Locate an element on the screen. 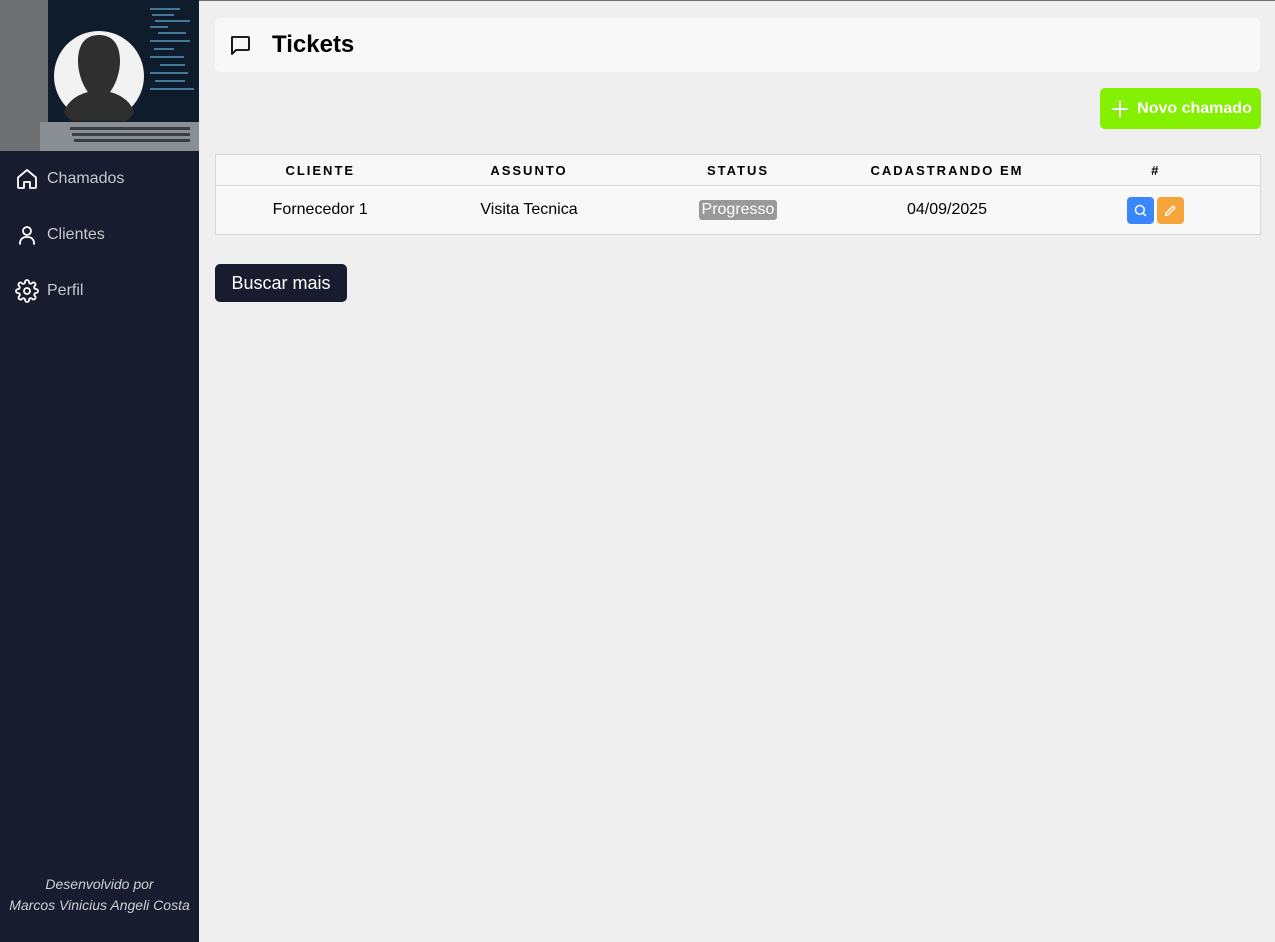  sidebar-item-perfil: Perfil is located at coordinates (99, 291).